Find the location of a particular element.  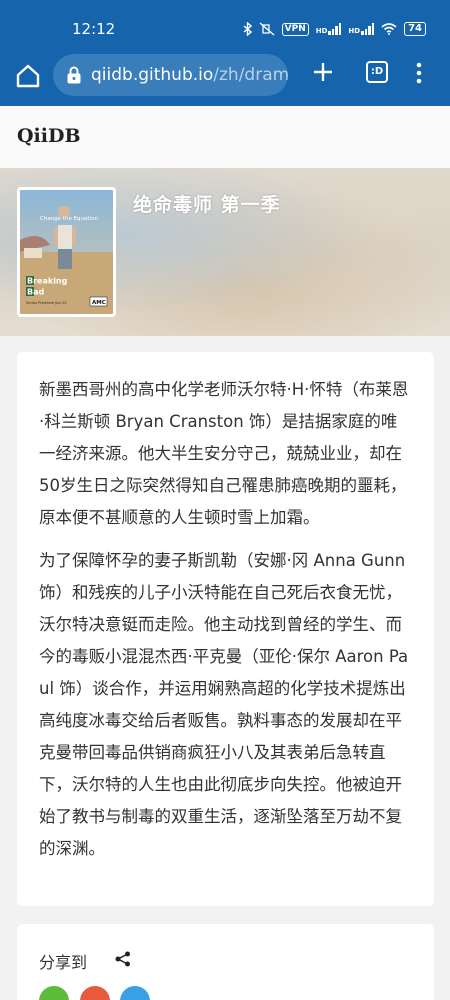

poster-title-line-2: Bad is located at coordinates (35, 292).